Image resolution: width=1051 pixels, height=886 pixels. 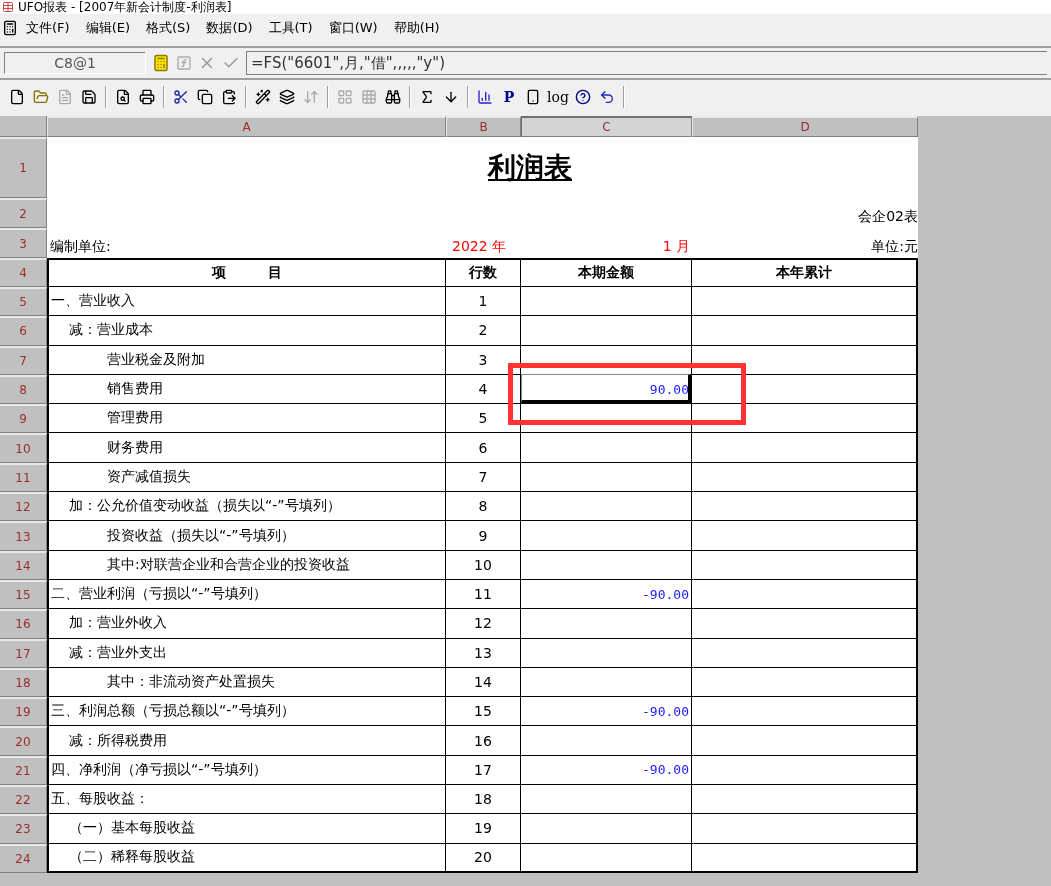 What do you see at coordinates (48, 28) in the screenshot?
I see `menu-item: 文件(F)` at bounding box center [48, 28].